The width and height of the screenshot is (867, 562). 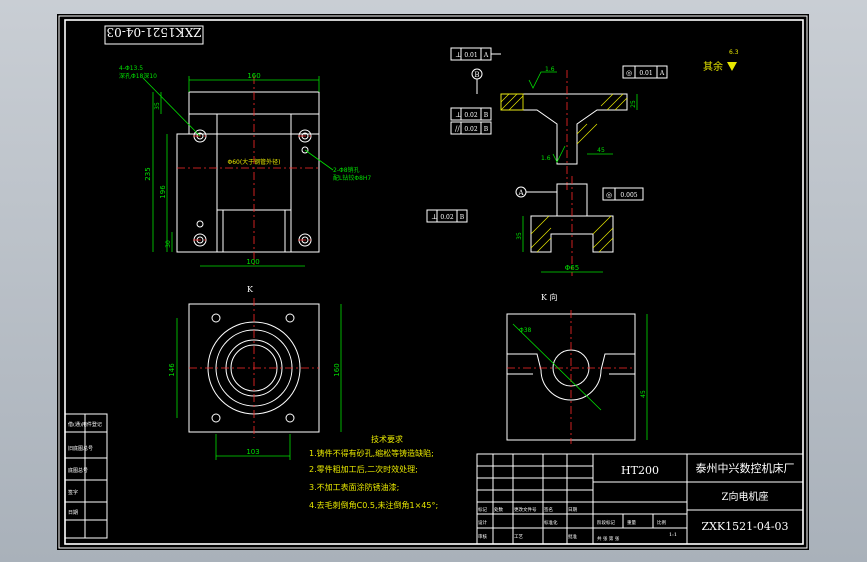 What do you see at coordinates (482, 522) in the screenshot?
I see `sign-label-1: 设计` at bounding box center [482, 522].